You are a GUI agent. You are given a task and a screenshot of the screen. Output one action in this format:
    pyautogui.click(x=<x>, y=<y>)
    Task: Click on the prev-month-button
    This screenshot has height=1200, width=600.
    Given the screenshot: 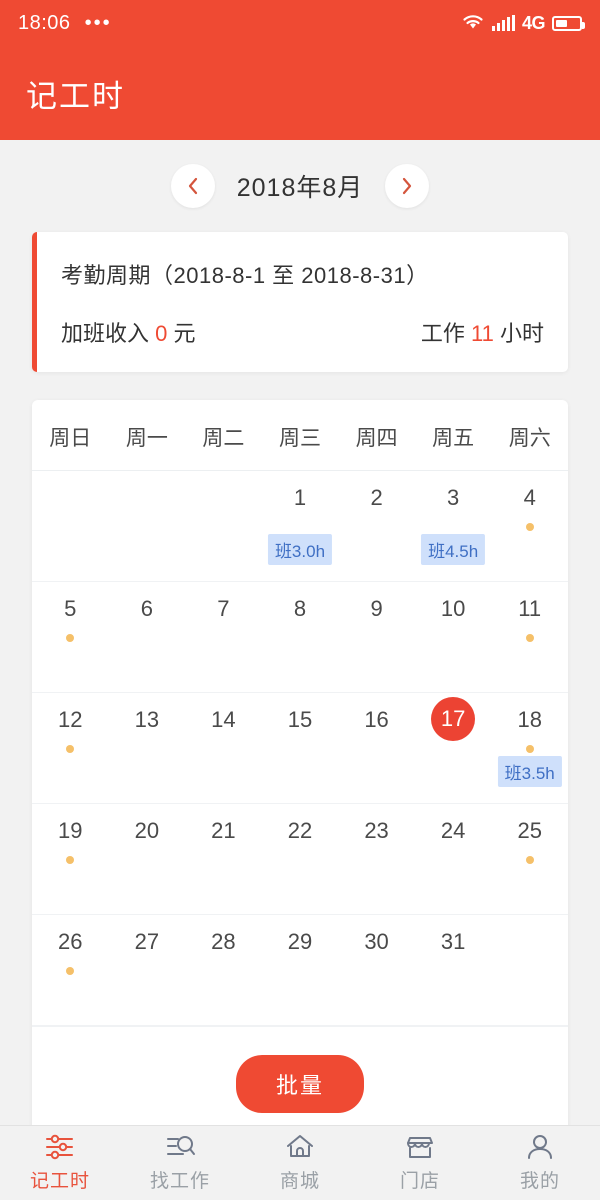 What is the action you would take?
    pyautogui.click(x=192, y=186)
    